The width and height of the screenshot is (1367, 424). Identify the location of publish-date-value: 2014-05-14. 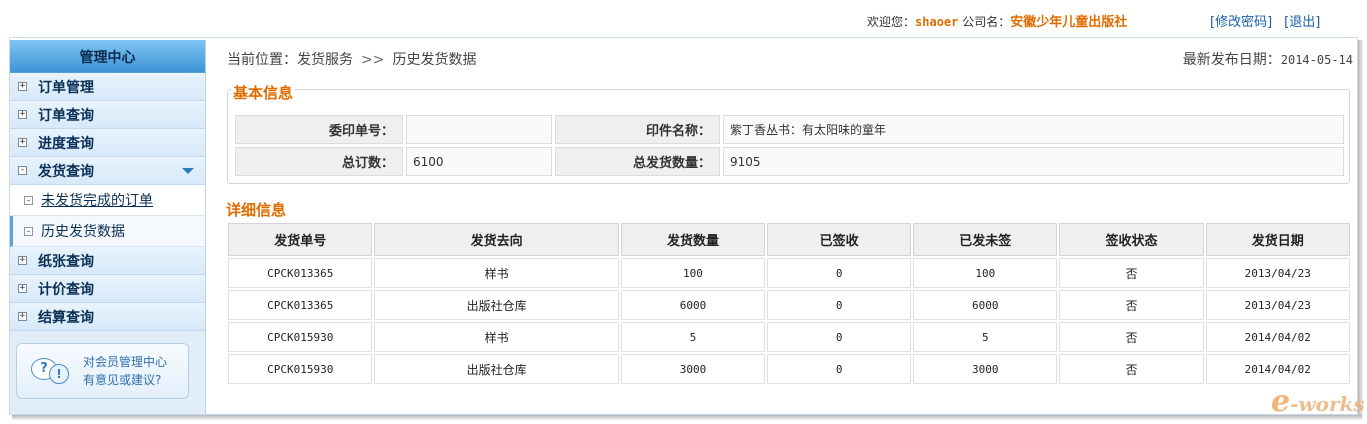
(1316, 60).